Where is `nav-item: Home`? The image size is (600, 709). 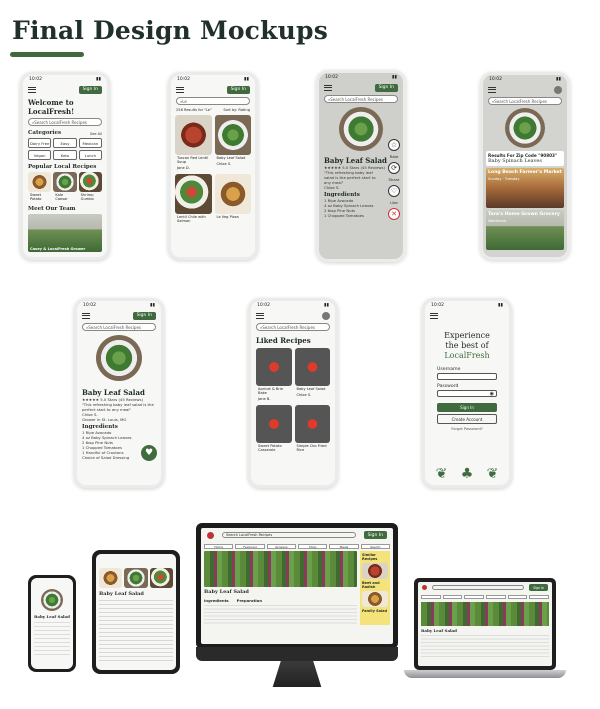
nav-item: Home is located at coordinates (219, 546).